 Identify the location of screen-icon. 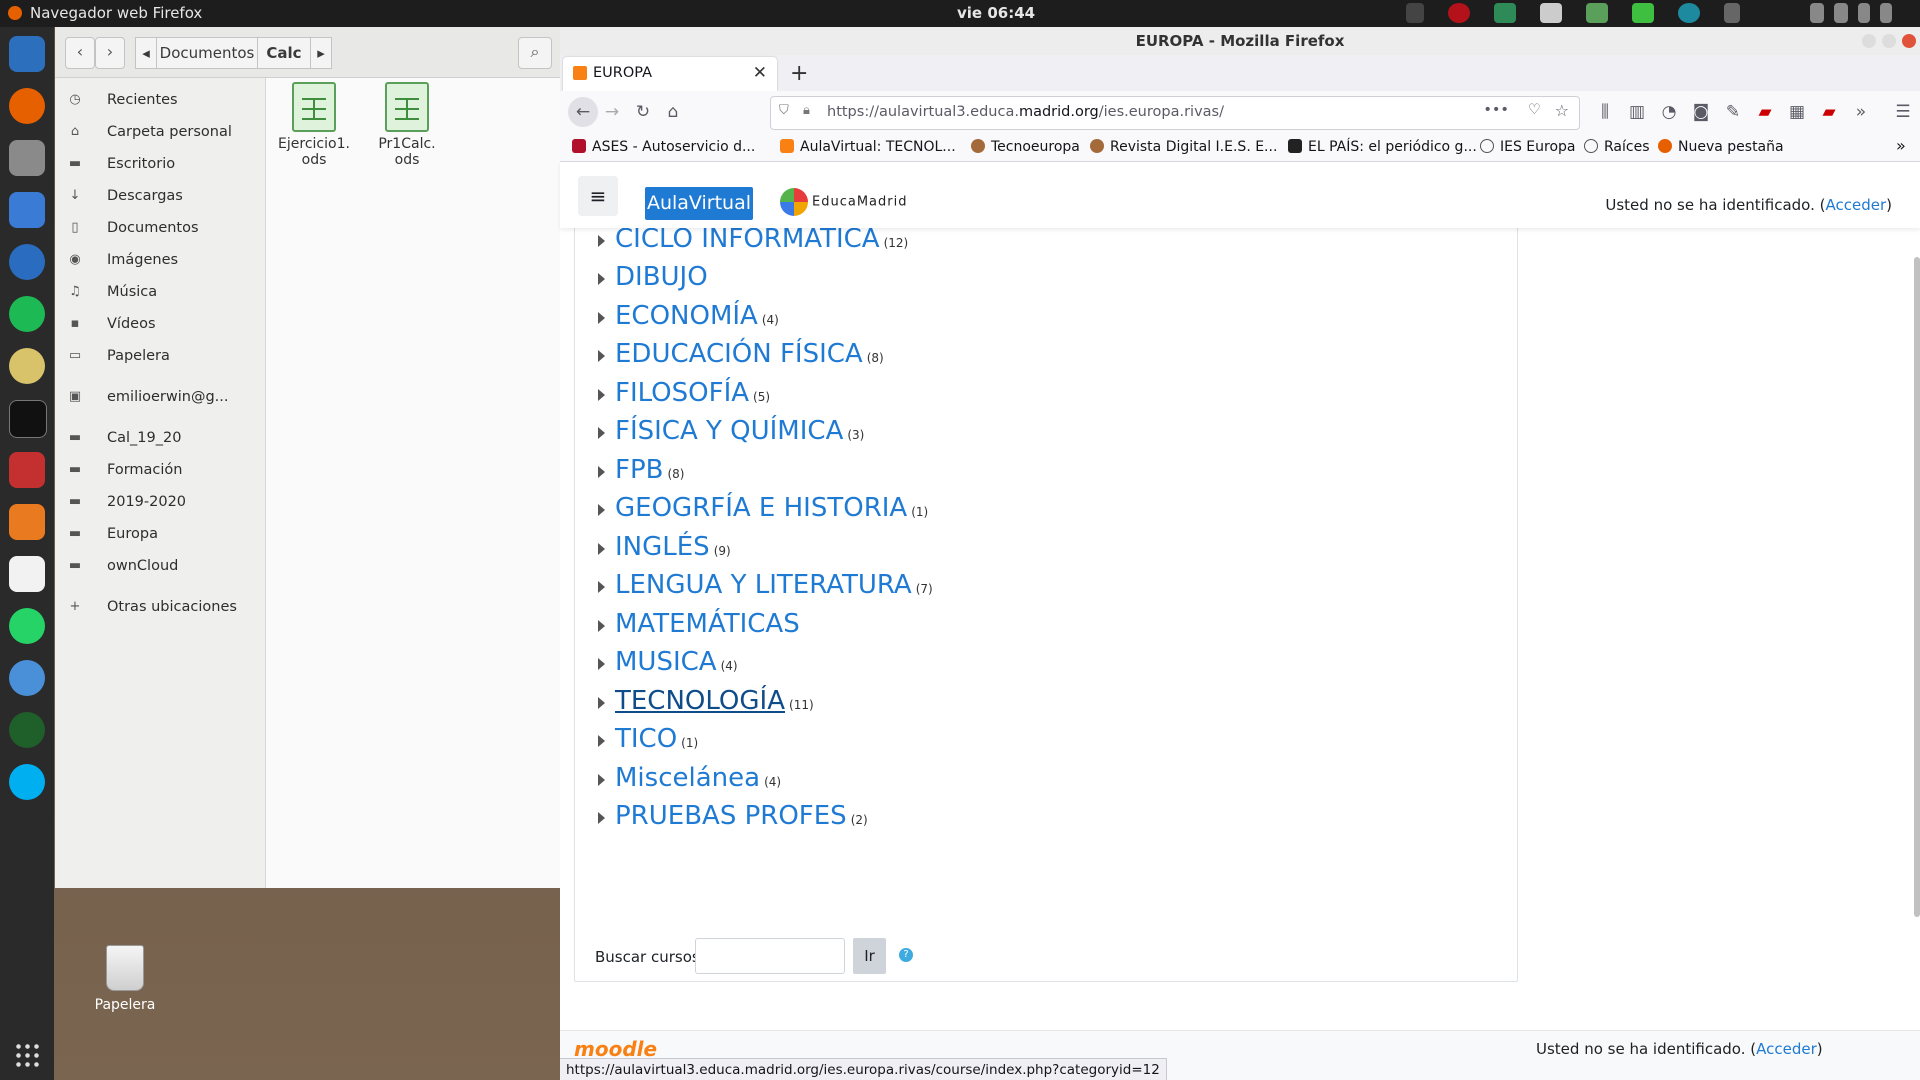
(1415, 13).